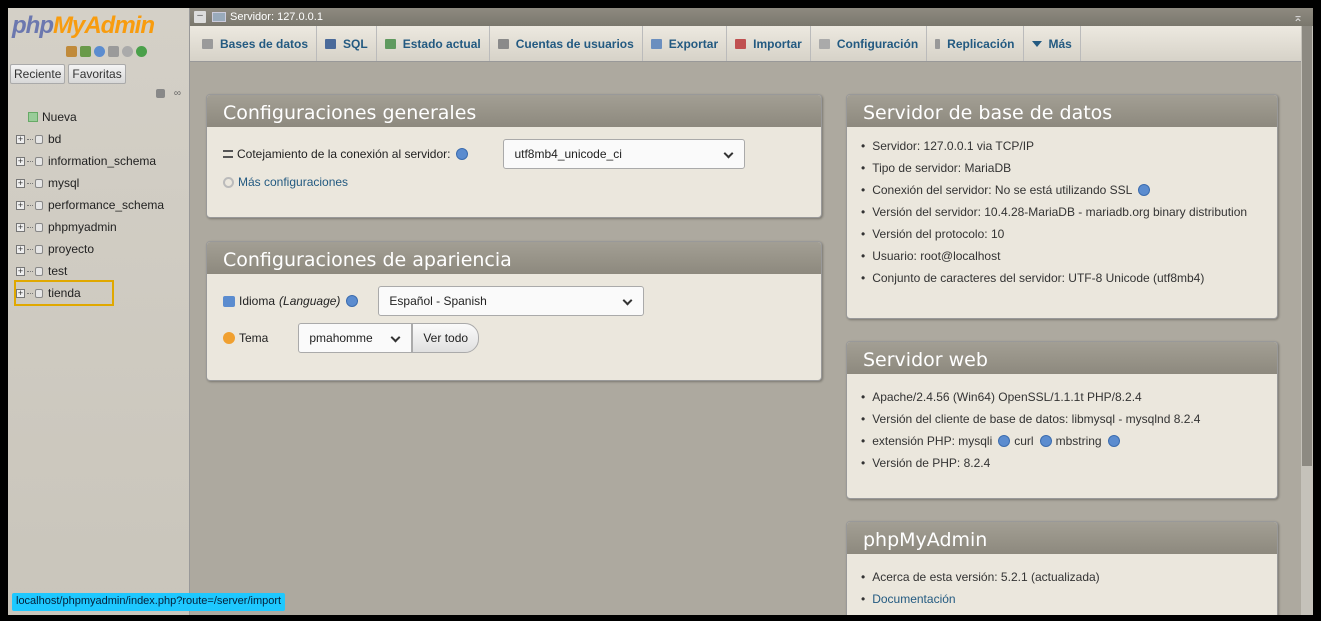 This screenshot has width=1321, height=621. What do you see at coordinates (63, 183) in the screenshot?
I see `tree-item-label: mysql` at bounding box center [63, 183].